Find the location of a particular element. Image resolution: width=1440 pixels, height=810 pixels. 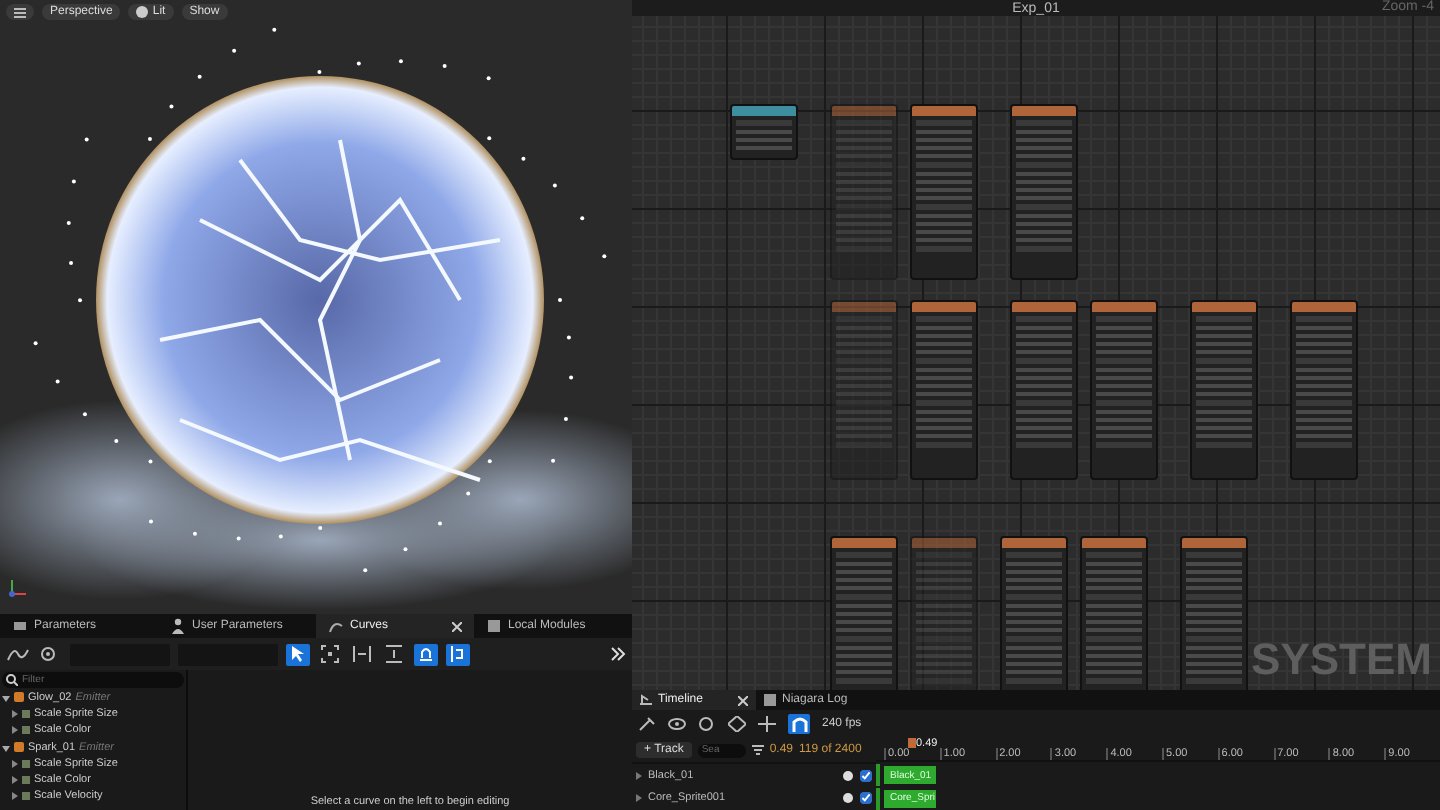

log-icon is located at coordinates (770, 700).